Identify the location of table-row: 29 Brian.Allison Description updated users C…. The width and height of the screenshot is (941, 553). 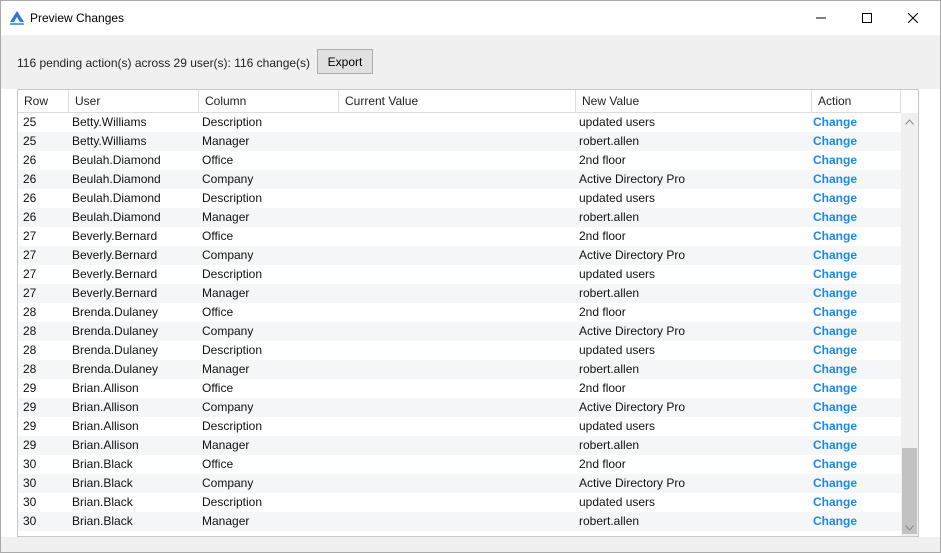
(459, 426).